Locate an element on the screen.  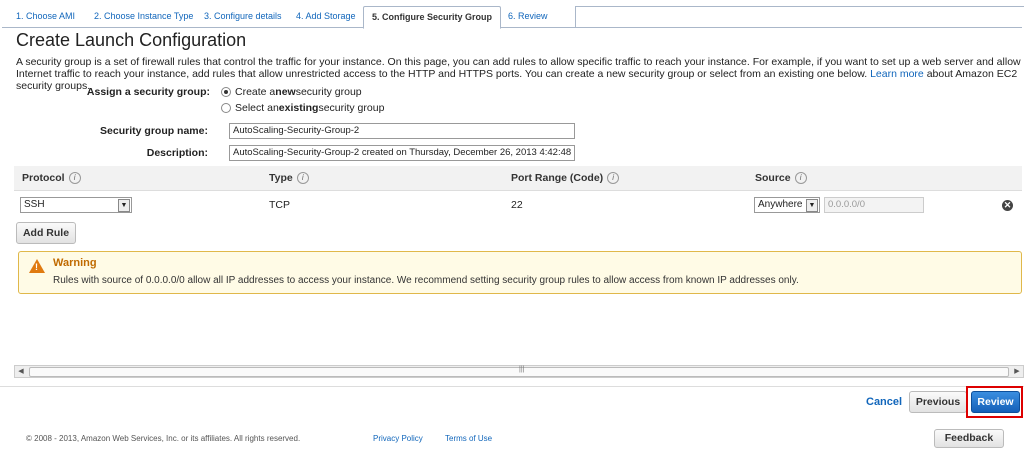
horizontal-scrollbar: ◀ ||| ▶ is located at coordinates (519, 371).